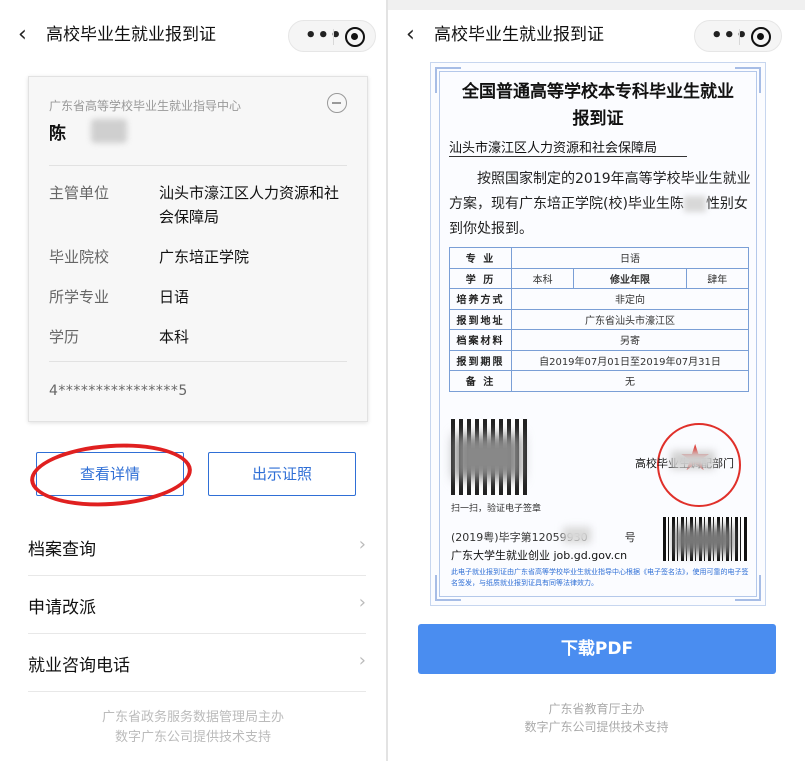 The image size is (805, 761). I want to click on table-row: 报到期限 自2019年07月01日至2019年07月31日, so click(599, 360).